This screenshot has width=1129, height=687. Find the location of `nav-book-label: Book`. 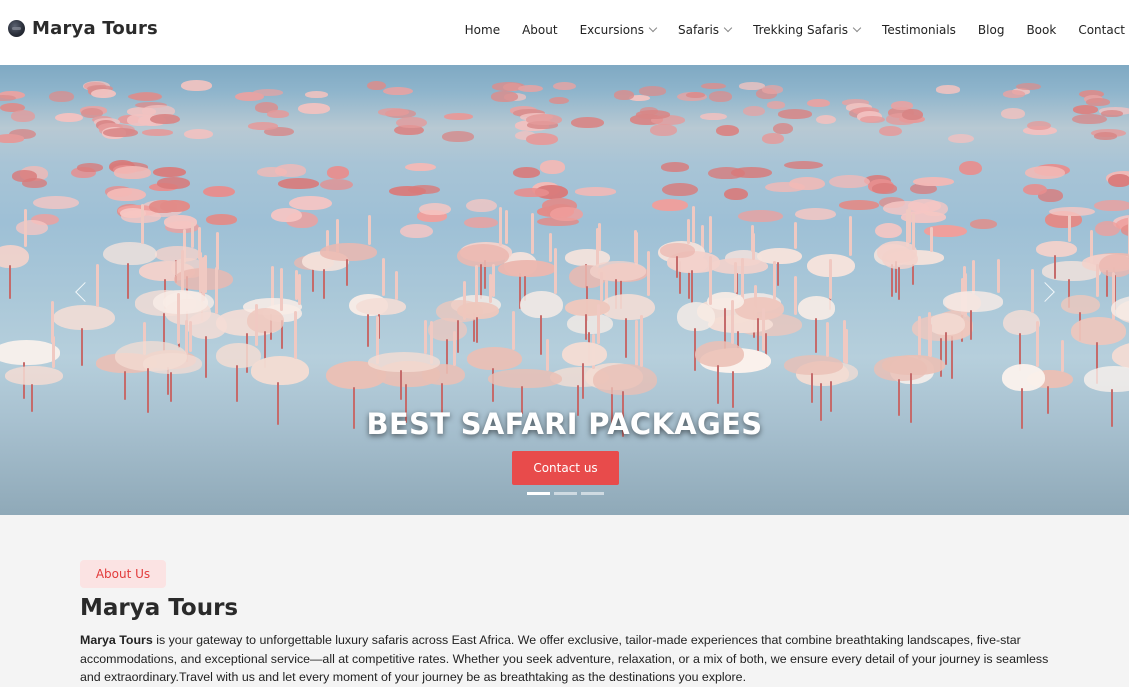

nav-book-label: Book is located at coordinates (1041, 30).